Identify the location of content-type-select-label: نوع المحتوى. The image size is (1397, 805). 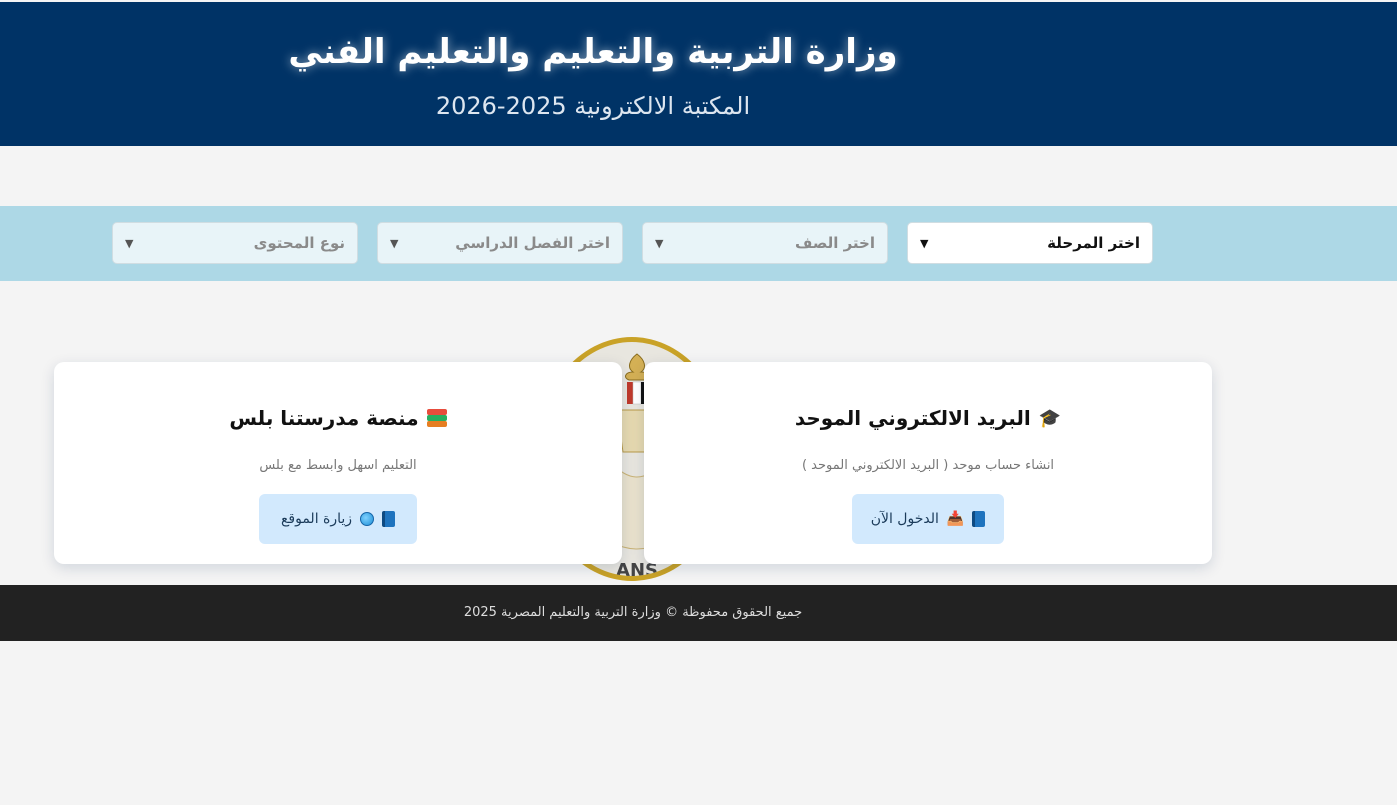
(299, 243).